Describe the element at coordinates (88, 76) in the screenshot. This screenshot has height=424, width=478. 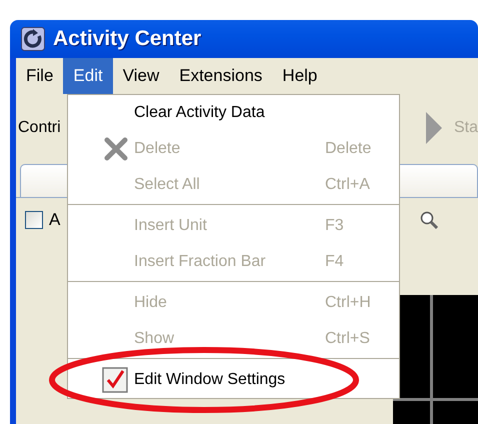
I see `menu-bar-item: Edit` at that location.